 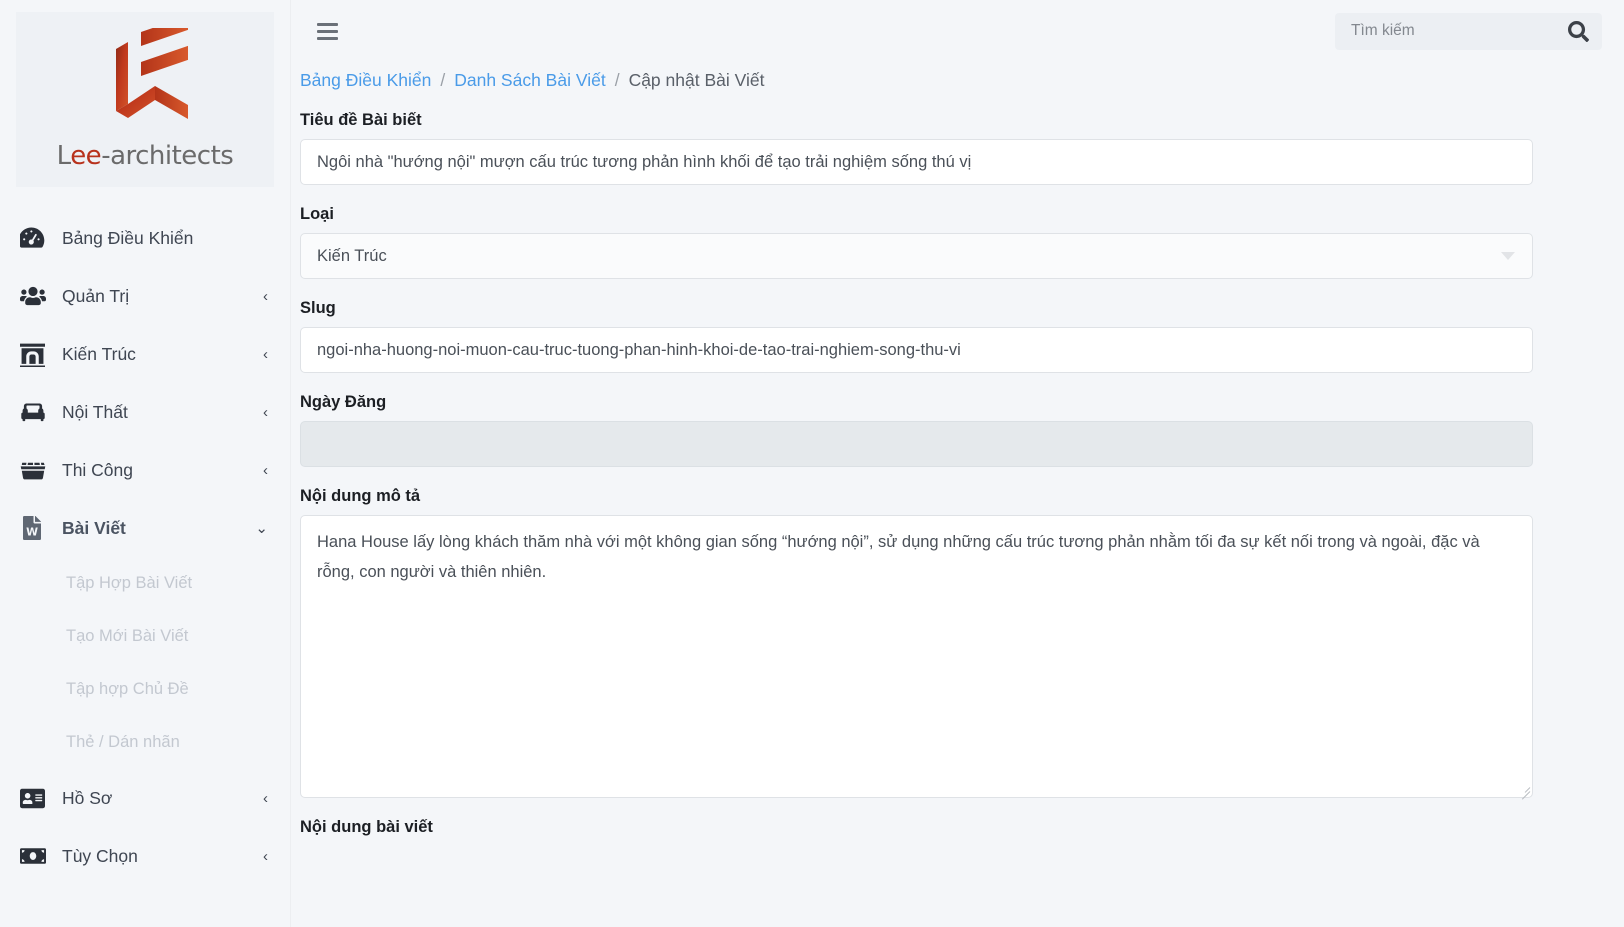 What do you see at coordinates (145, 412) in the screenshot?
I see `sidebar-item-noi-that: Nội Thất ‹` at bounding box center [145, 412].